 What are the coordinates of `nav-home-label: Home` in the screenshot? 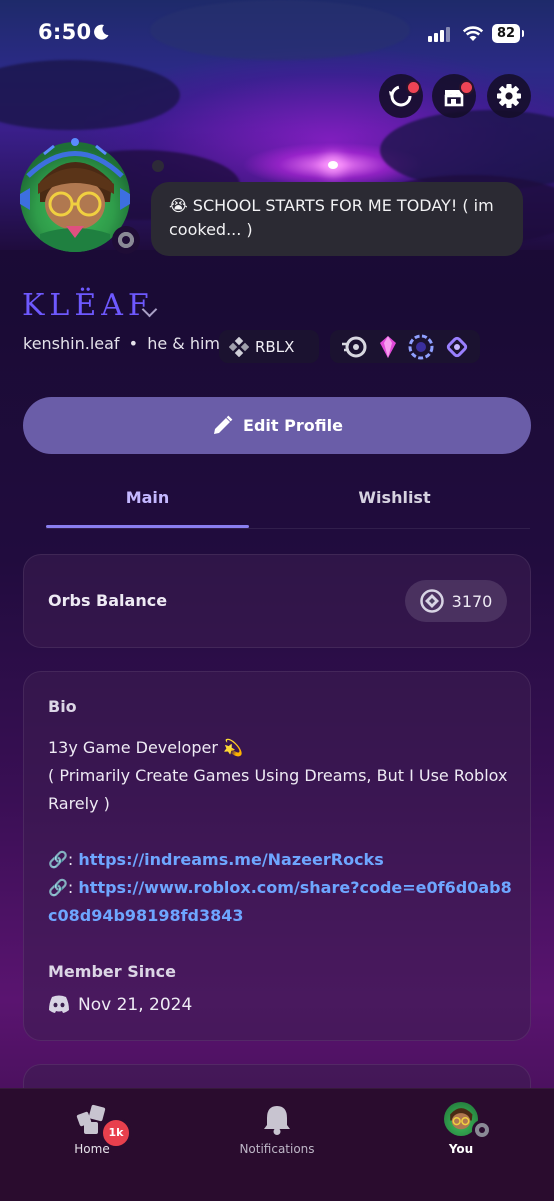 It's located at (92, 1149).